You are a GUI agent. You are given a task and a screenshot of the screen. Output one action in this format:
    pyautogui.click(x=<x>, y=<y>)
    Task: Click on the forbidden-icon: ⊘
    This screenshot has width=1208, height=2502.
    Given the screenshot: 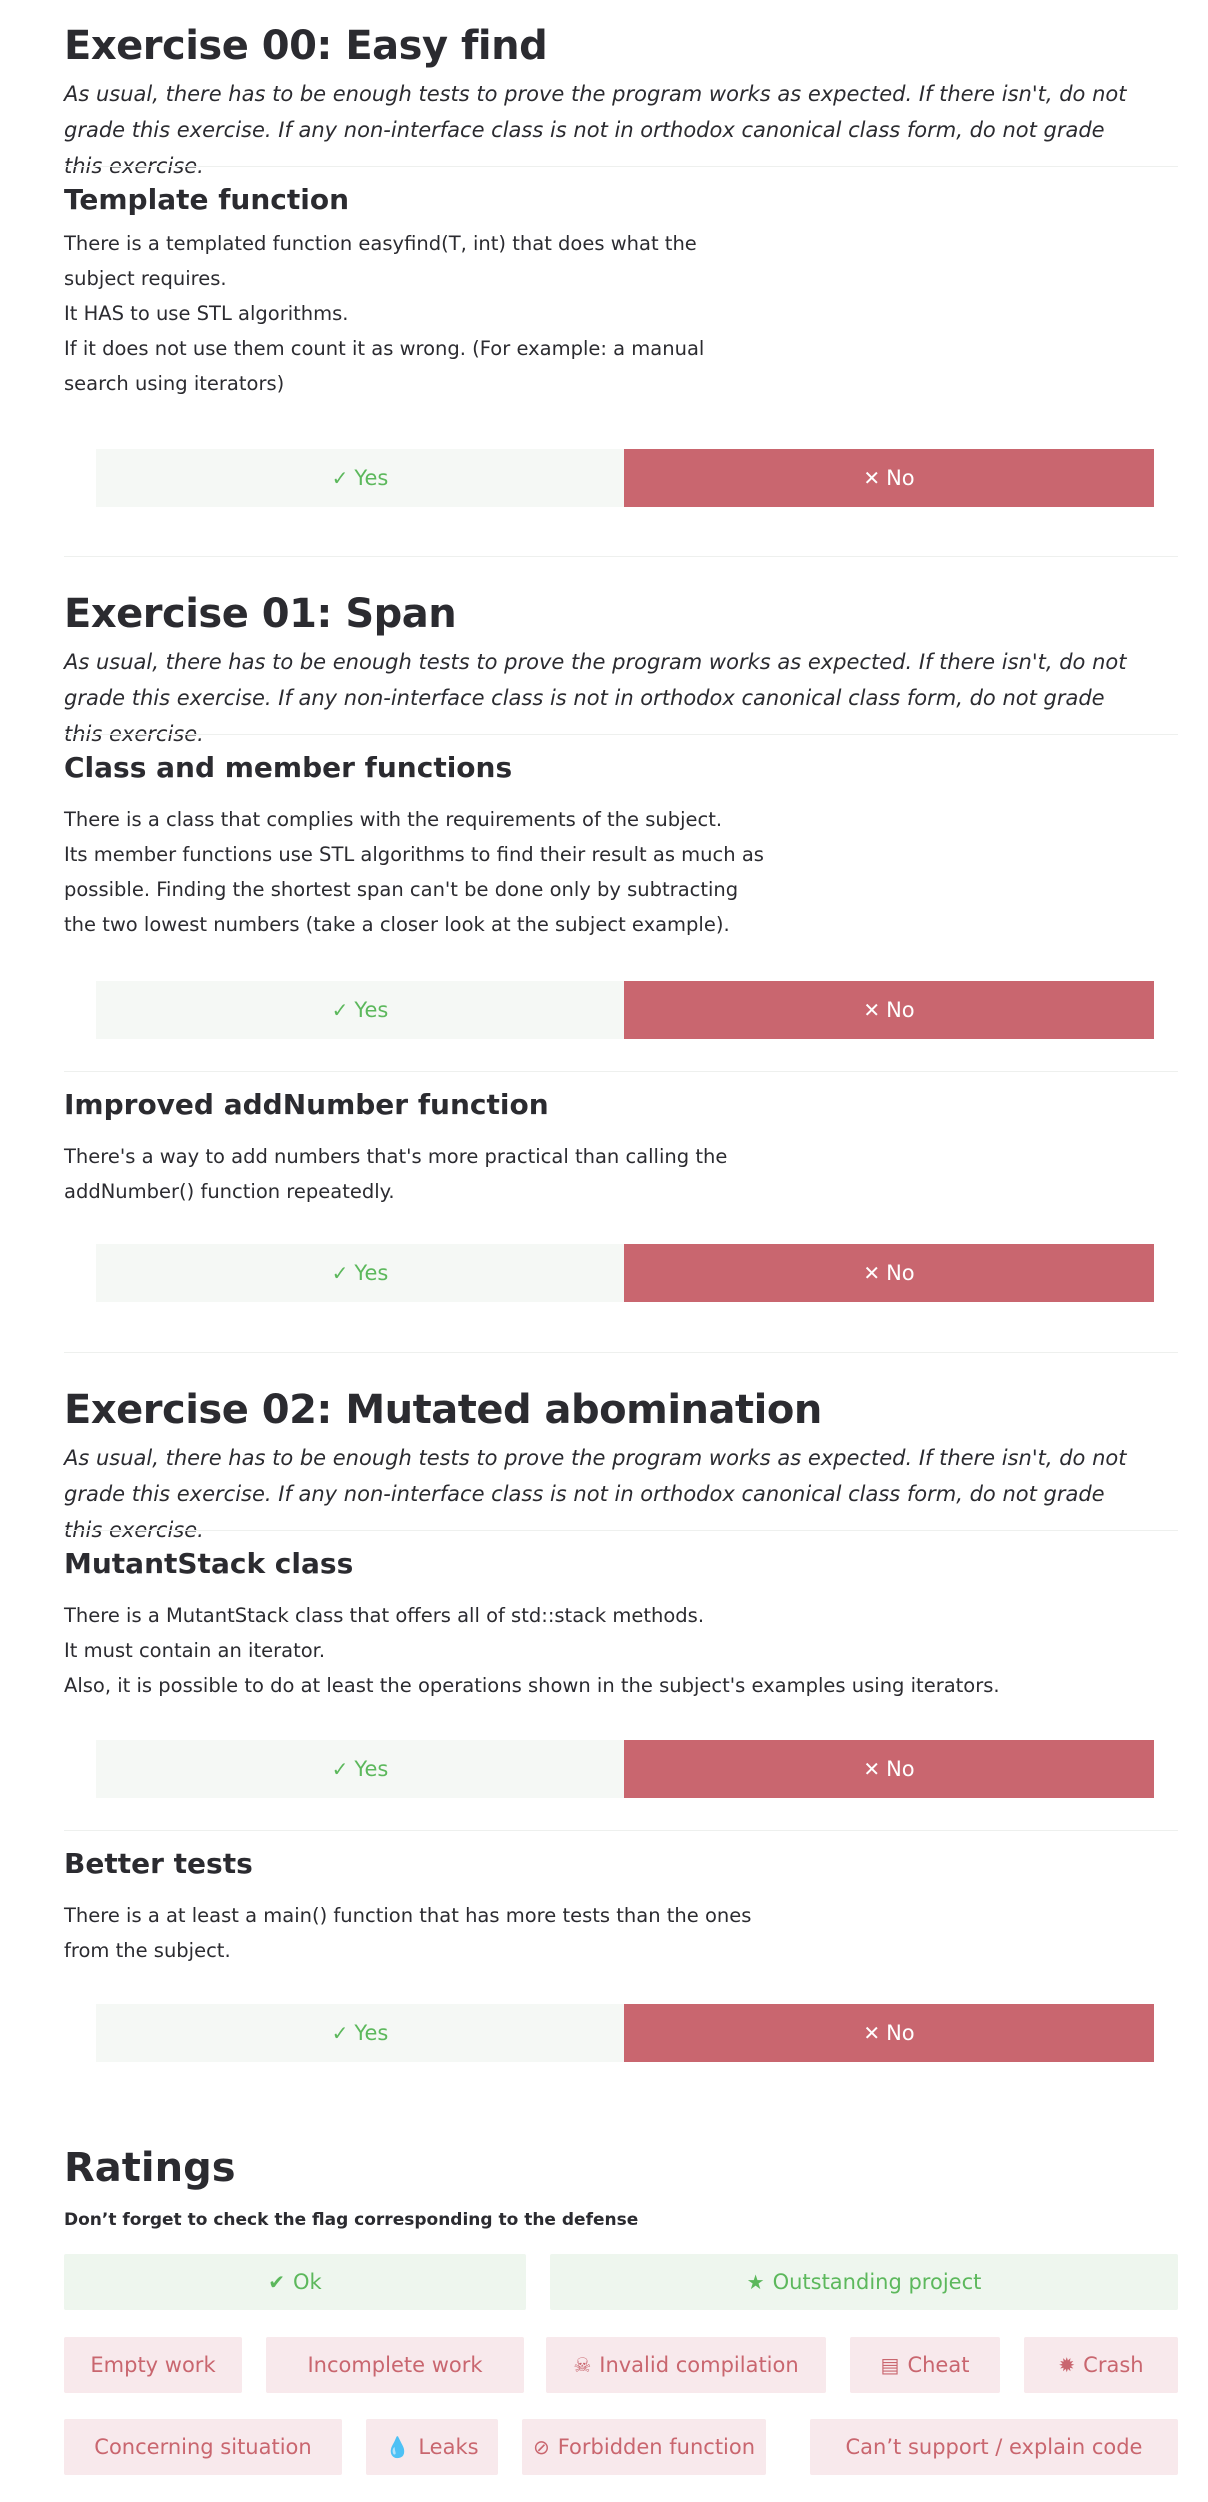 What is the action you would take?
    pyautogui.click(x=541, y=2447)
    